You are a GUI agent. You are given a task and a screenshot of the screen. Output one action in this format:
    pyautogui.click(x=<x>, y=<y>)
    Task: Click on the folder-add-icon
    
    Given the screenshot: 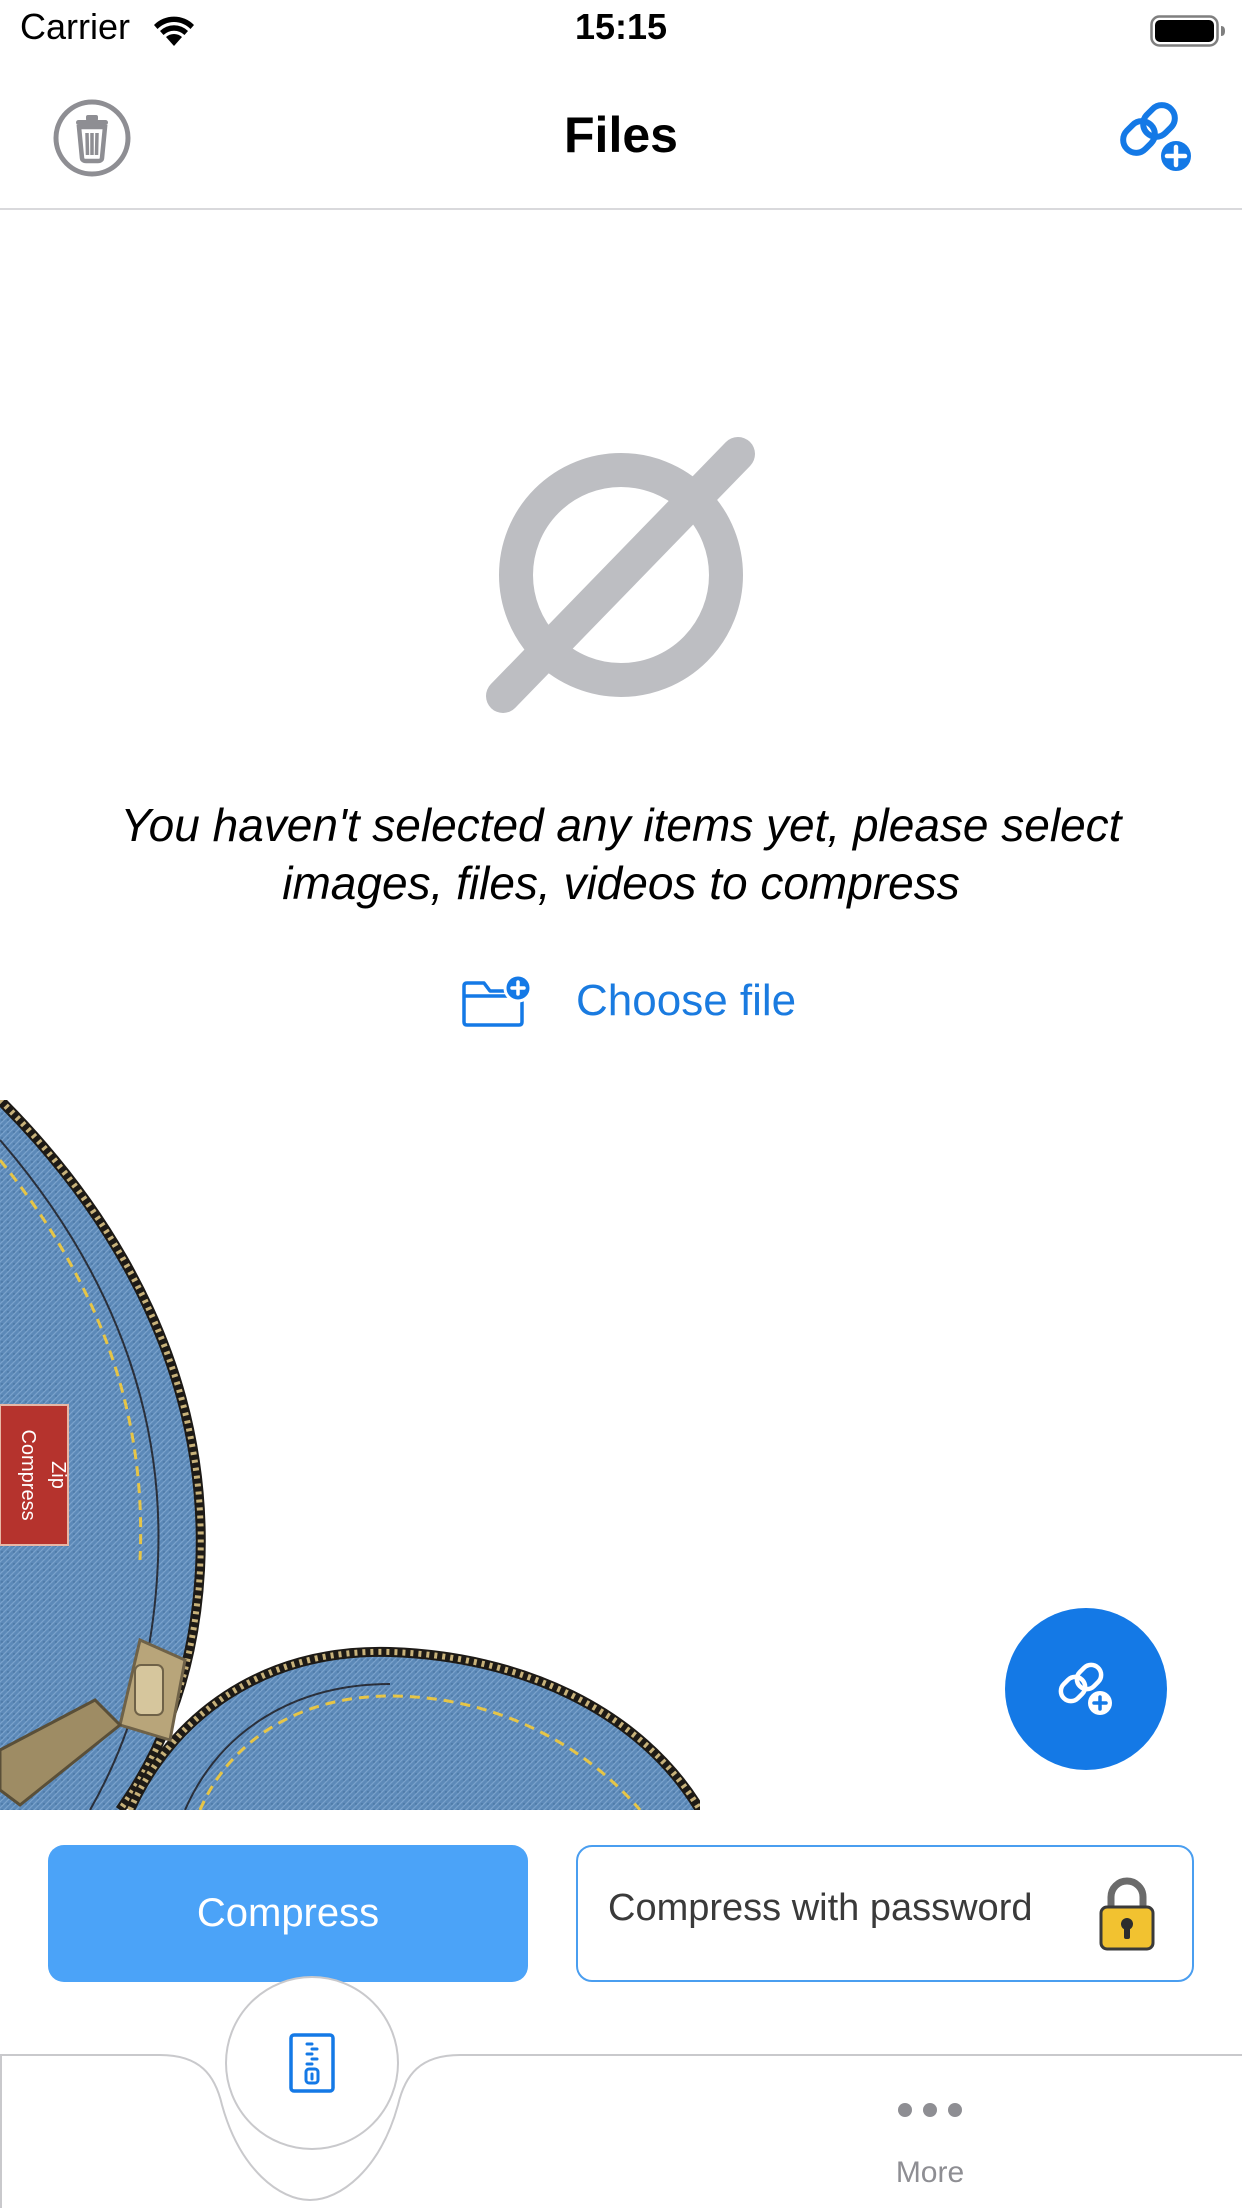 What is the action you would take?
    pyautogui.click(x=497, y=1000)
    